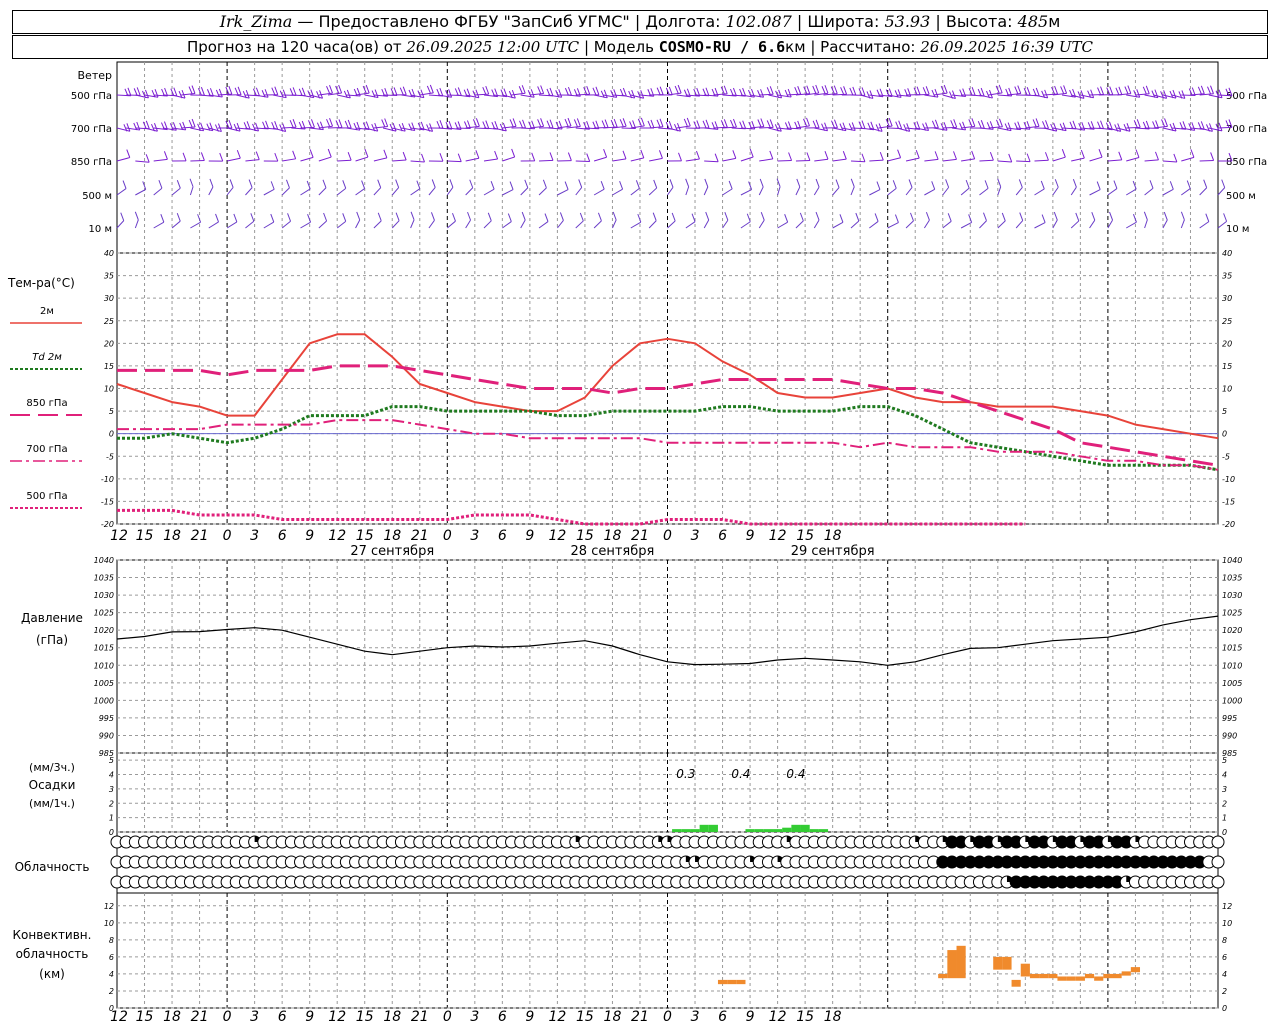 The height and width of the screenshot is (1024, 1280). Describe the element at coordinates (107, 501) in the screenshot. I see `temp-ytick-left: -15` at that location.